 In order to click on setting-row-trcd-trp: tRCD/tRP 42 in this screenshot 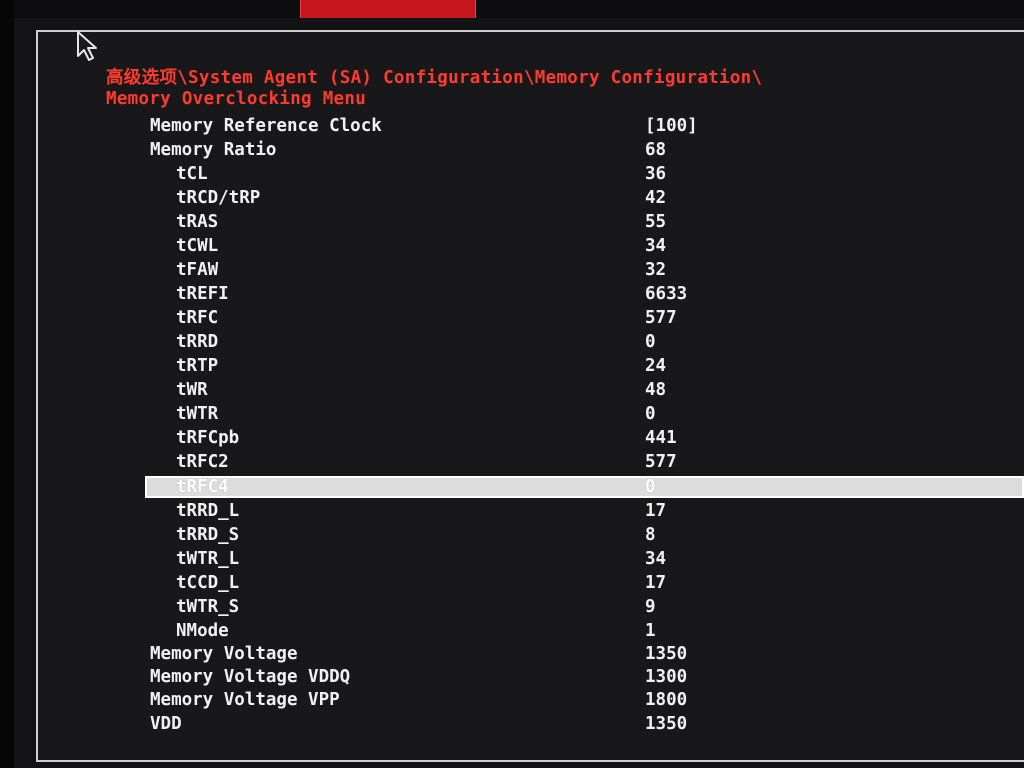, I will do `click(585, 198)`.